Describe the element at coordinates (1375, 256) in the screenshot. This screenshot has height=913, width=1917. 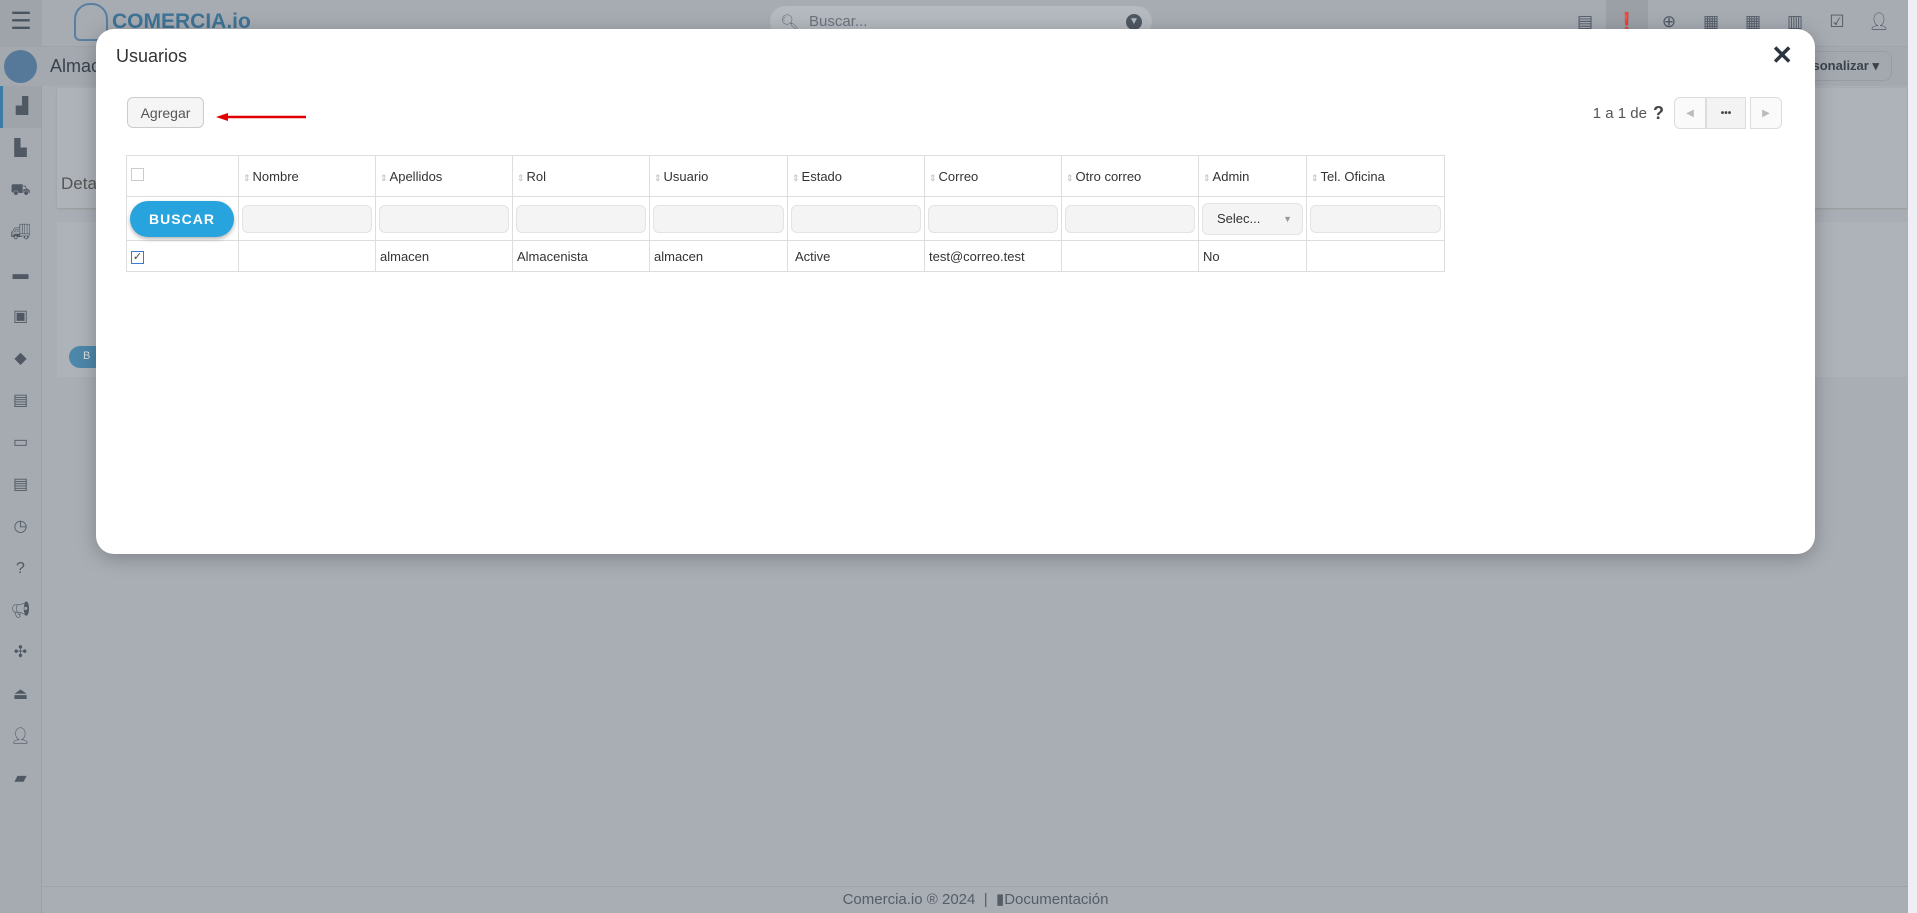
I see `cell-tel-oficina` at that location.